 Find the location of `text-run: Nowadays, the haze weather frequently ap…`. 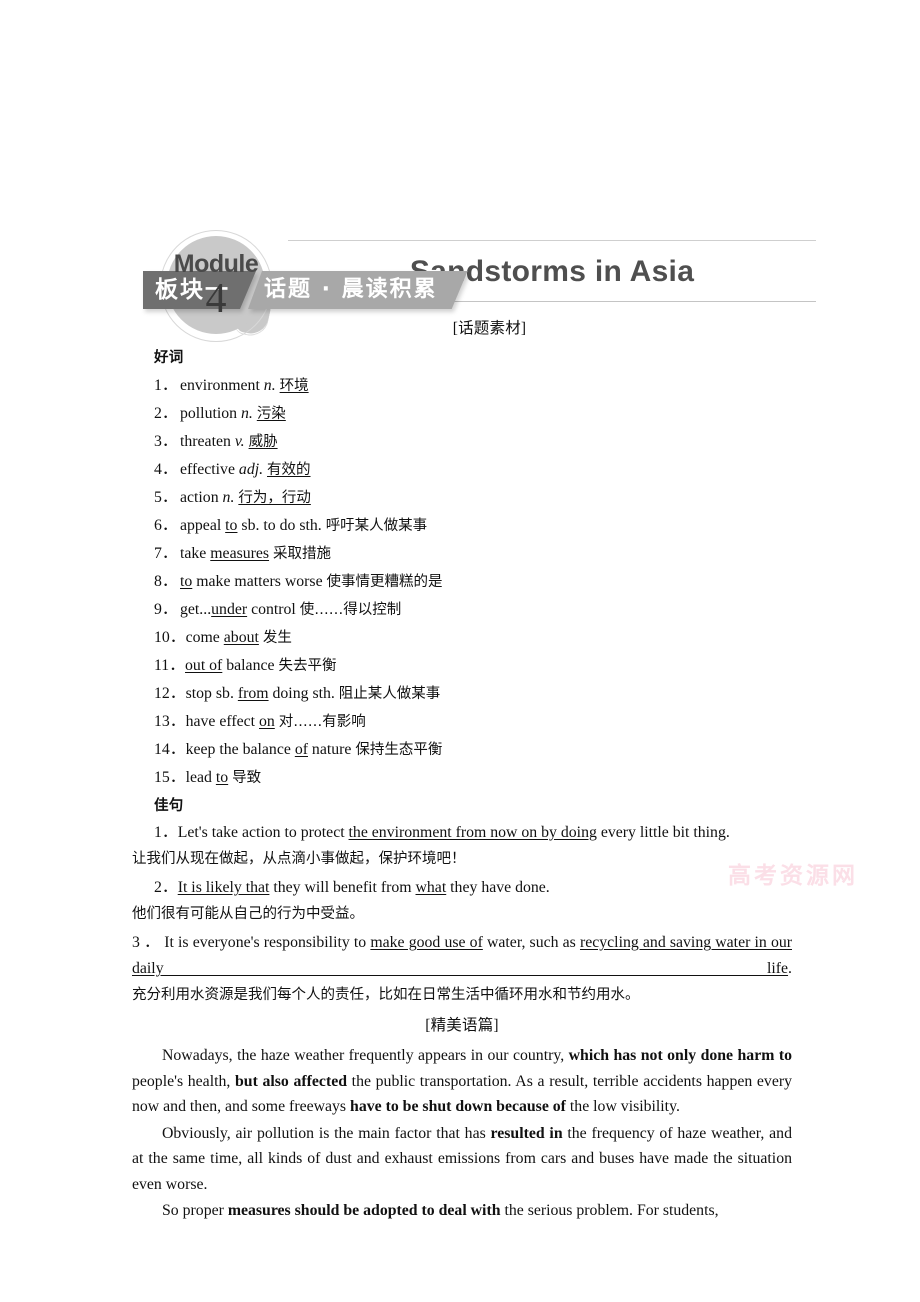

text-run: Nowadays, the haze weather frequently ap… is located at coordinates (365, 1055).